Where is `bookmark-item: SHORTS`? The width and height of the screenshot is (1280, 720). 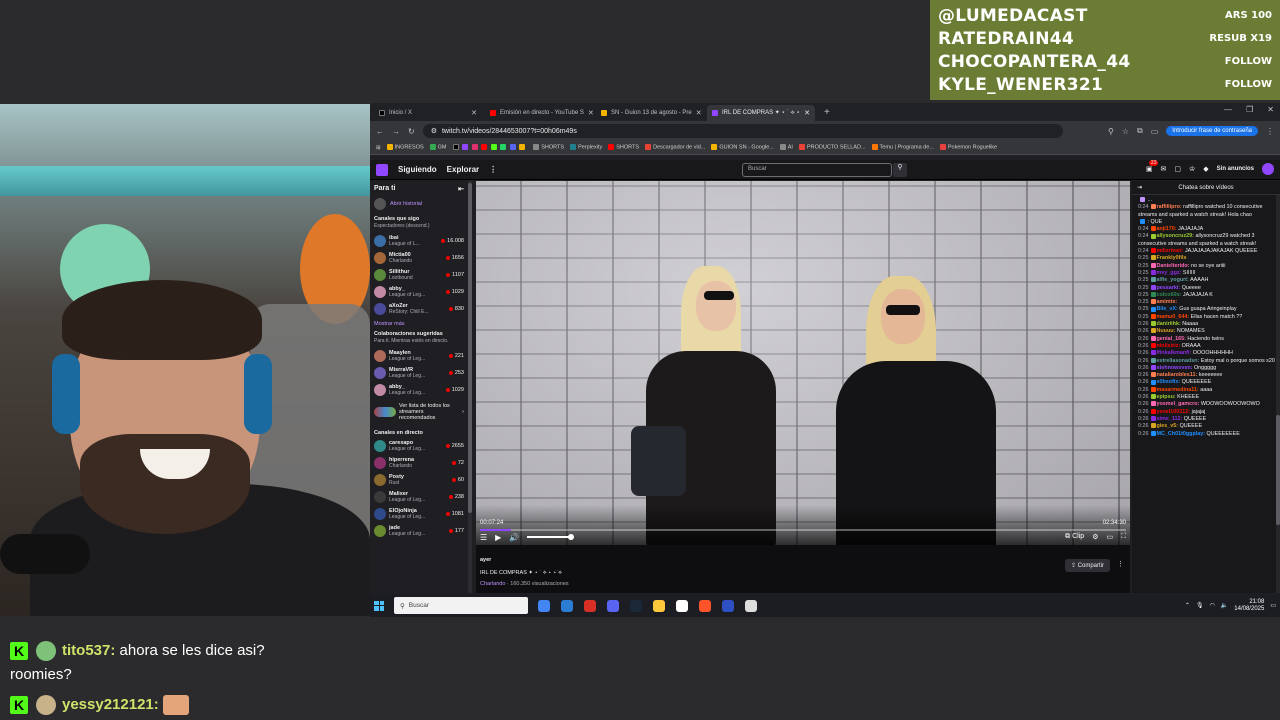
bookmark-item: SHORTS is located at coordinates (623, 147).